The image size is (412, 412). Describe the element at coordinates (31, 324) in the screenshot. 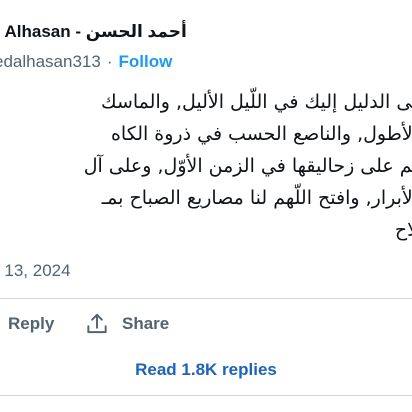

I see `reply-button: Reply` at that location.